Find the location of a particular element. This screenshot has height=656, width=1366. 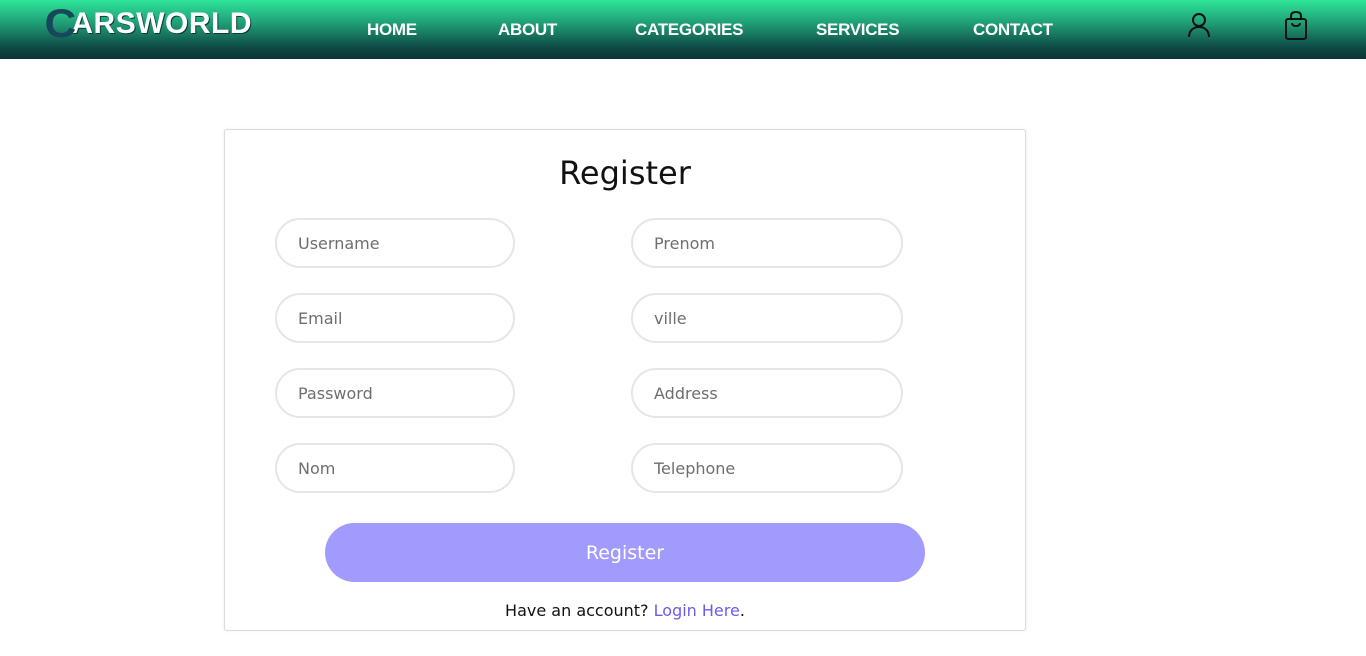

shopping-bag-icon is located at coordinates (1296, 26).